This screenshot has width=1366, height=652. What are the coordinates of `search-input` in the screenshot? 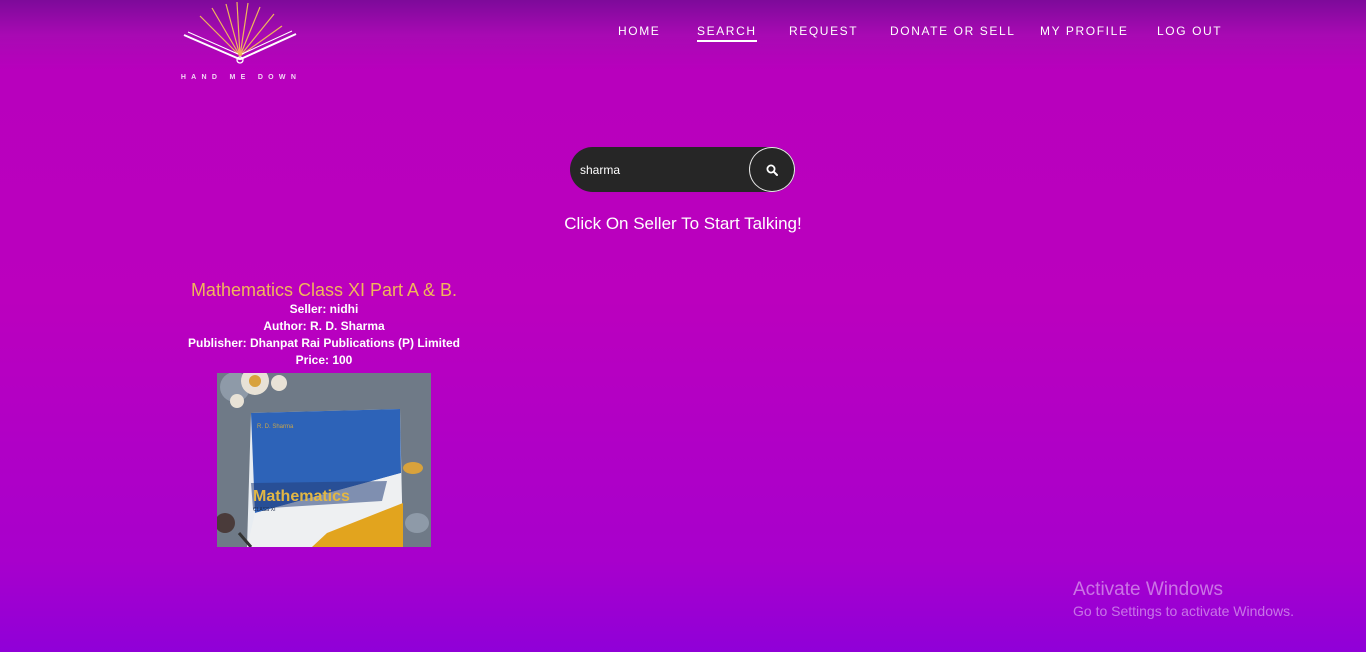 It's located at (662, 169).